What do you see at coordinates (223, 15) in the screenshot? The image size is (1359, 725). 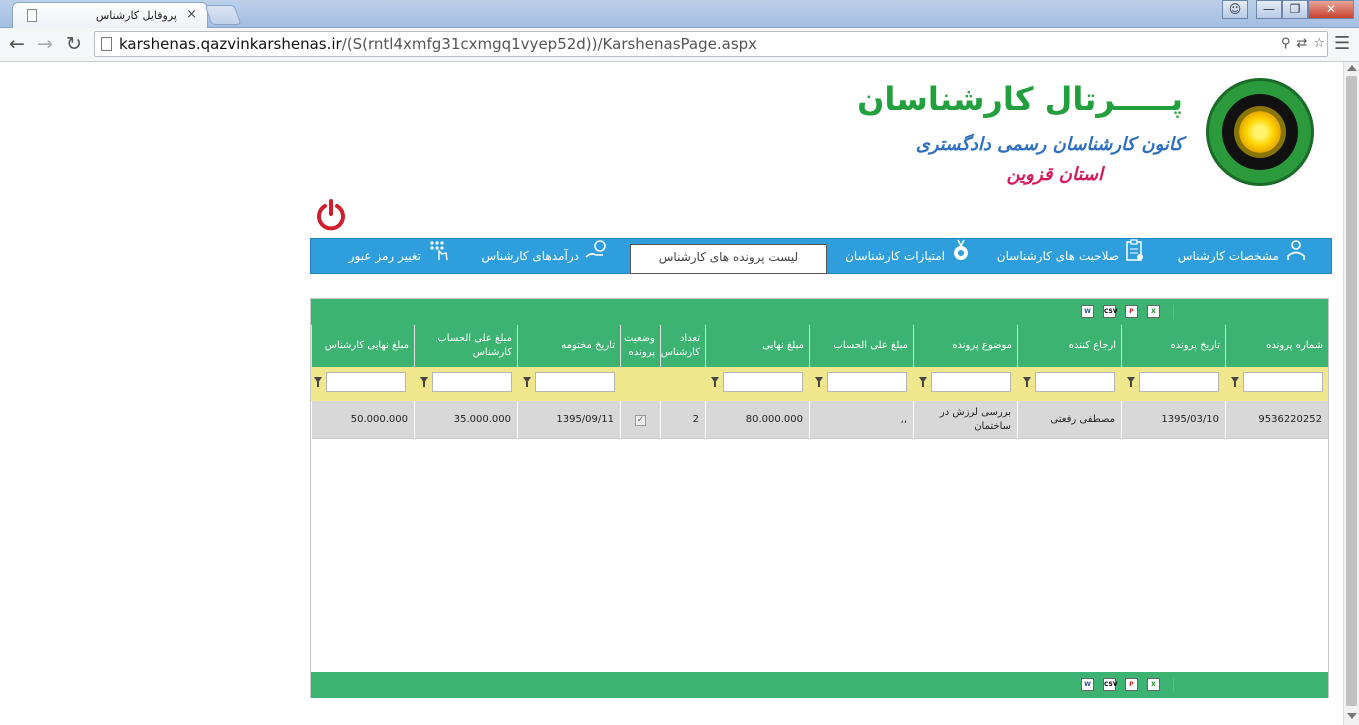 I see `new-tab-button` at bounding box center [223, 15].